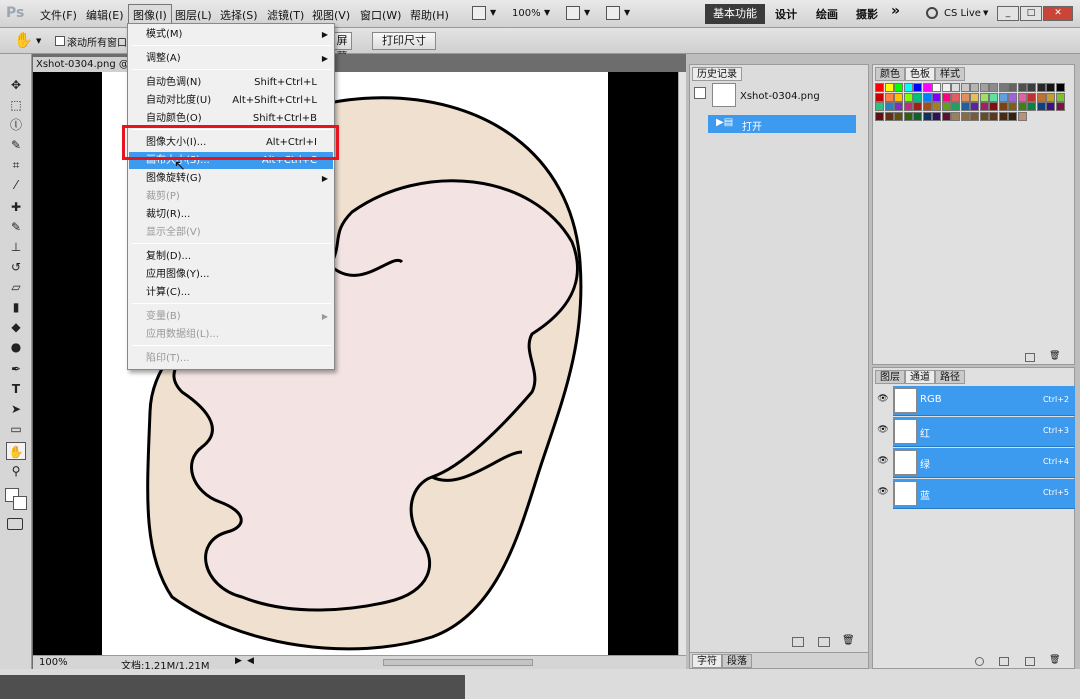 The image size is (1080, 699). What do you see at coordinates (962, 13) in the screenshot?
I see `cslive-button: CS Live` at bounding box center [962, 13].